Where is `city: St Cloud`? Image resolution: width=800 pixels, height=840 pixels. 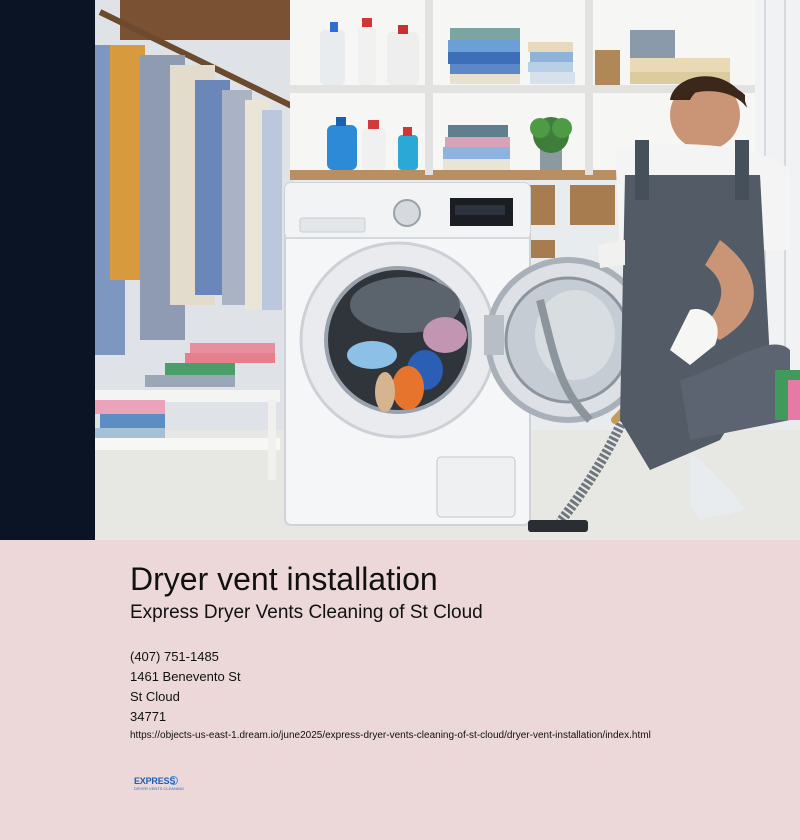
city: St Cloud is located at coordinates (155, 696).